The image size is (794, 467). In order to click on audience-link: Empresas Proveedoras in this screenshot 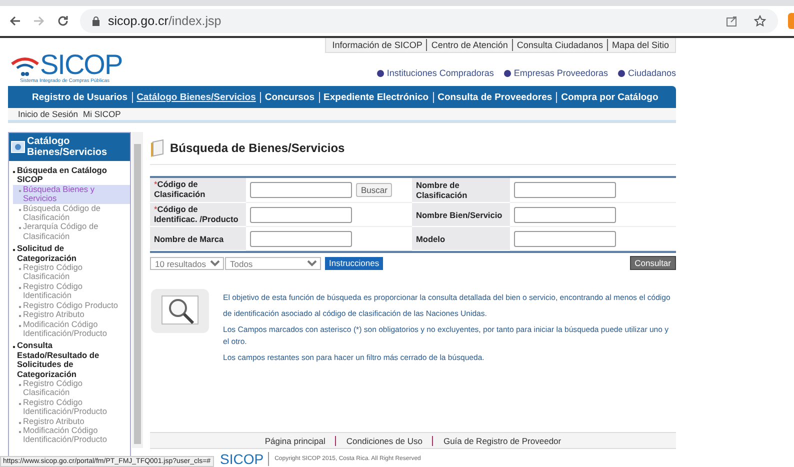, I will do `click(561, 73)`.